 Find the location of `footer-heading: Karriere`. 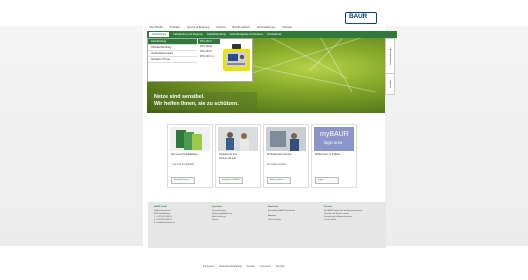

footer-heading: Karriere is located at coordinates (272, 216).